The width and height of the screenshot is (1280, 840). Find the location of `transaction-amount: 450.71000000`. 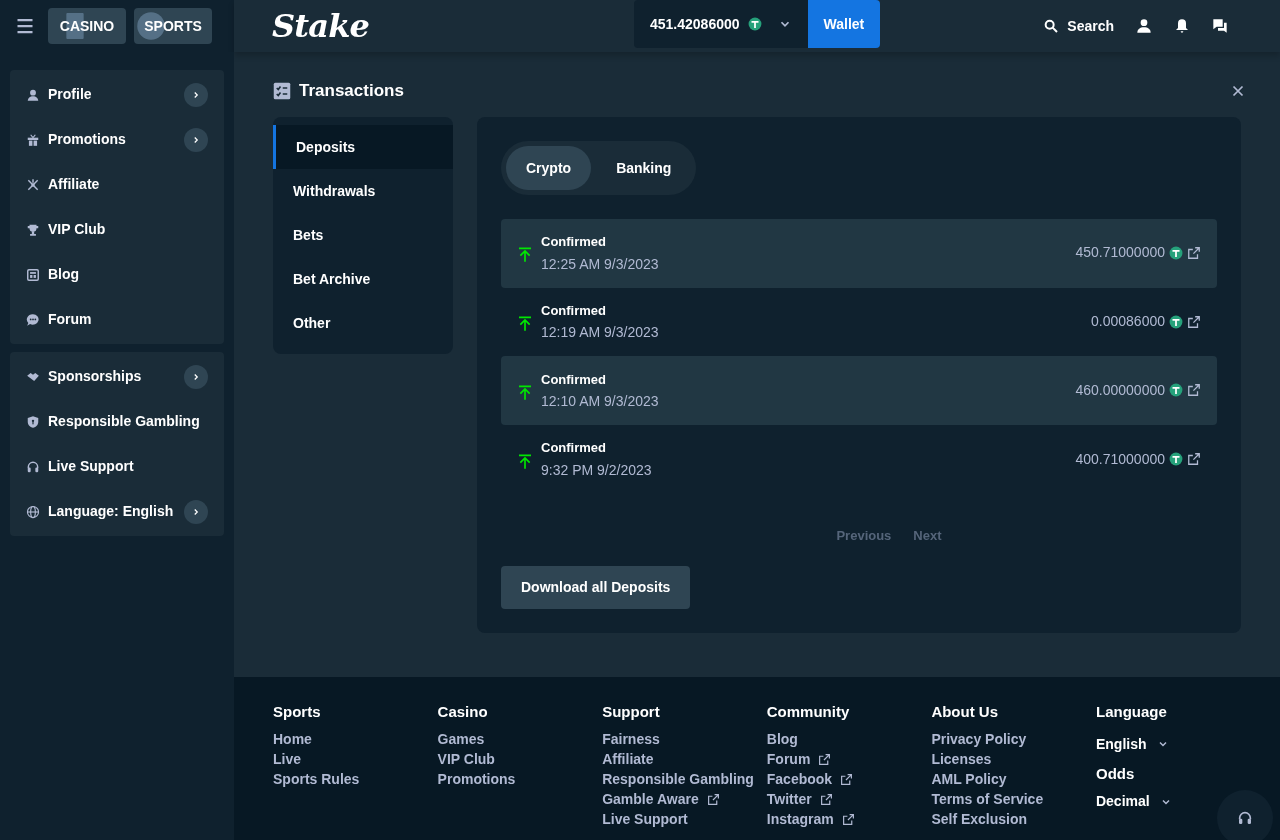

transaction-amount: 450.71000000 is located at coordinates (1120, 253).